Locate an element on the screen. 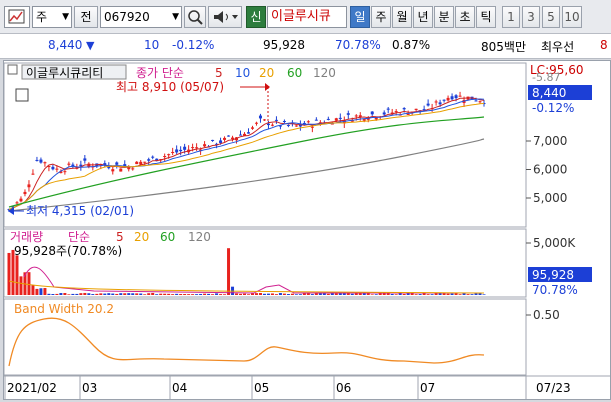 The image size is (611, 402). period-tab-3: 년 is located at coordinates (423, 17).